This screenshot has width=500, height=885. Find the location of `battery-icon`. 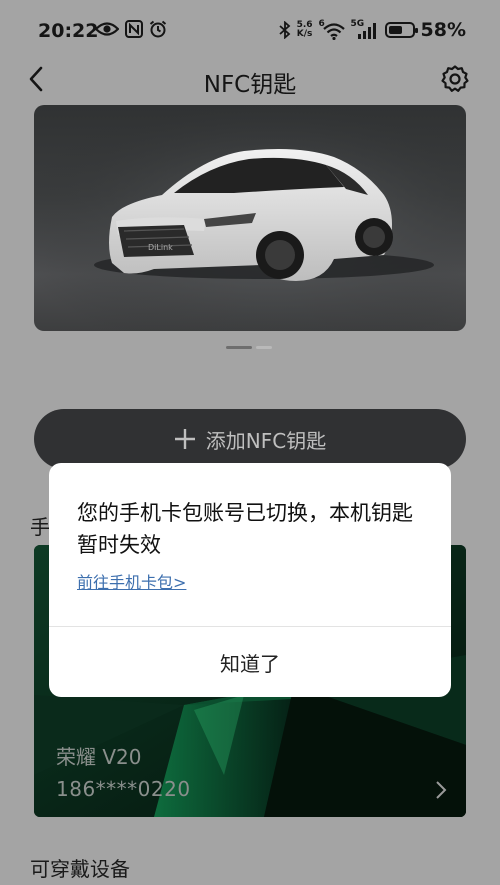

battery-icon is located at coordinates (401, 30).